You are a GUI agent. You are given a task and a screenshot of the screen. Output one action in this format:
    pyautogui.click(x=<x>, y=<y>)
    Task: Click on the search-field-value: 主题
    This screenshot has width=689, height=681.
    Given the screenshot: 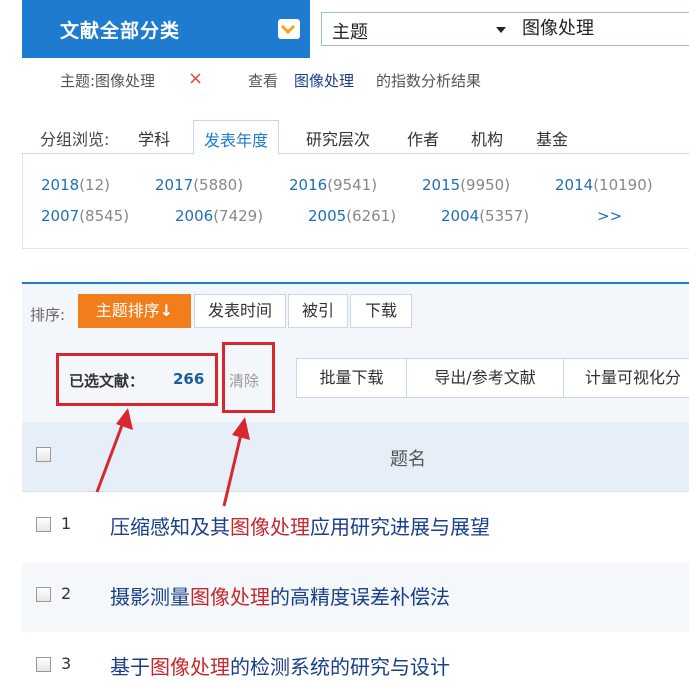 What is the action you would take?
    pyautogui.click(x=350, y=32)
    